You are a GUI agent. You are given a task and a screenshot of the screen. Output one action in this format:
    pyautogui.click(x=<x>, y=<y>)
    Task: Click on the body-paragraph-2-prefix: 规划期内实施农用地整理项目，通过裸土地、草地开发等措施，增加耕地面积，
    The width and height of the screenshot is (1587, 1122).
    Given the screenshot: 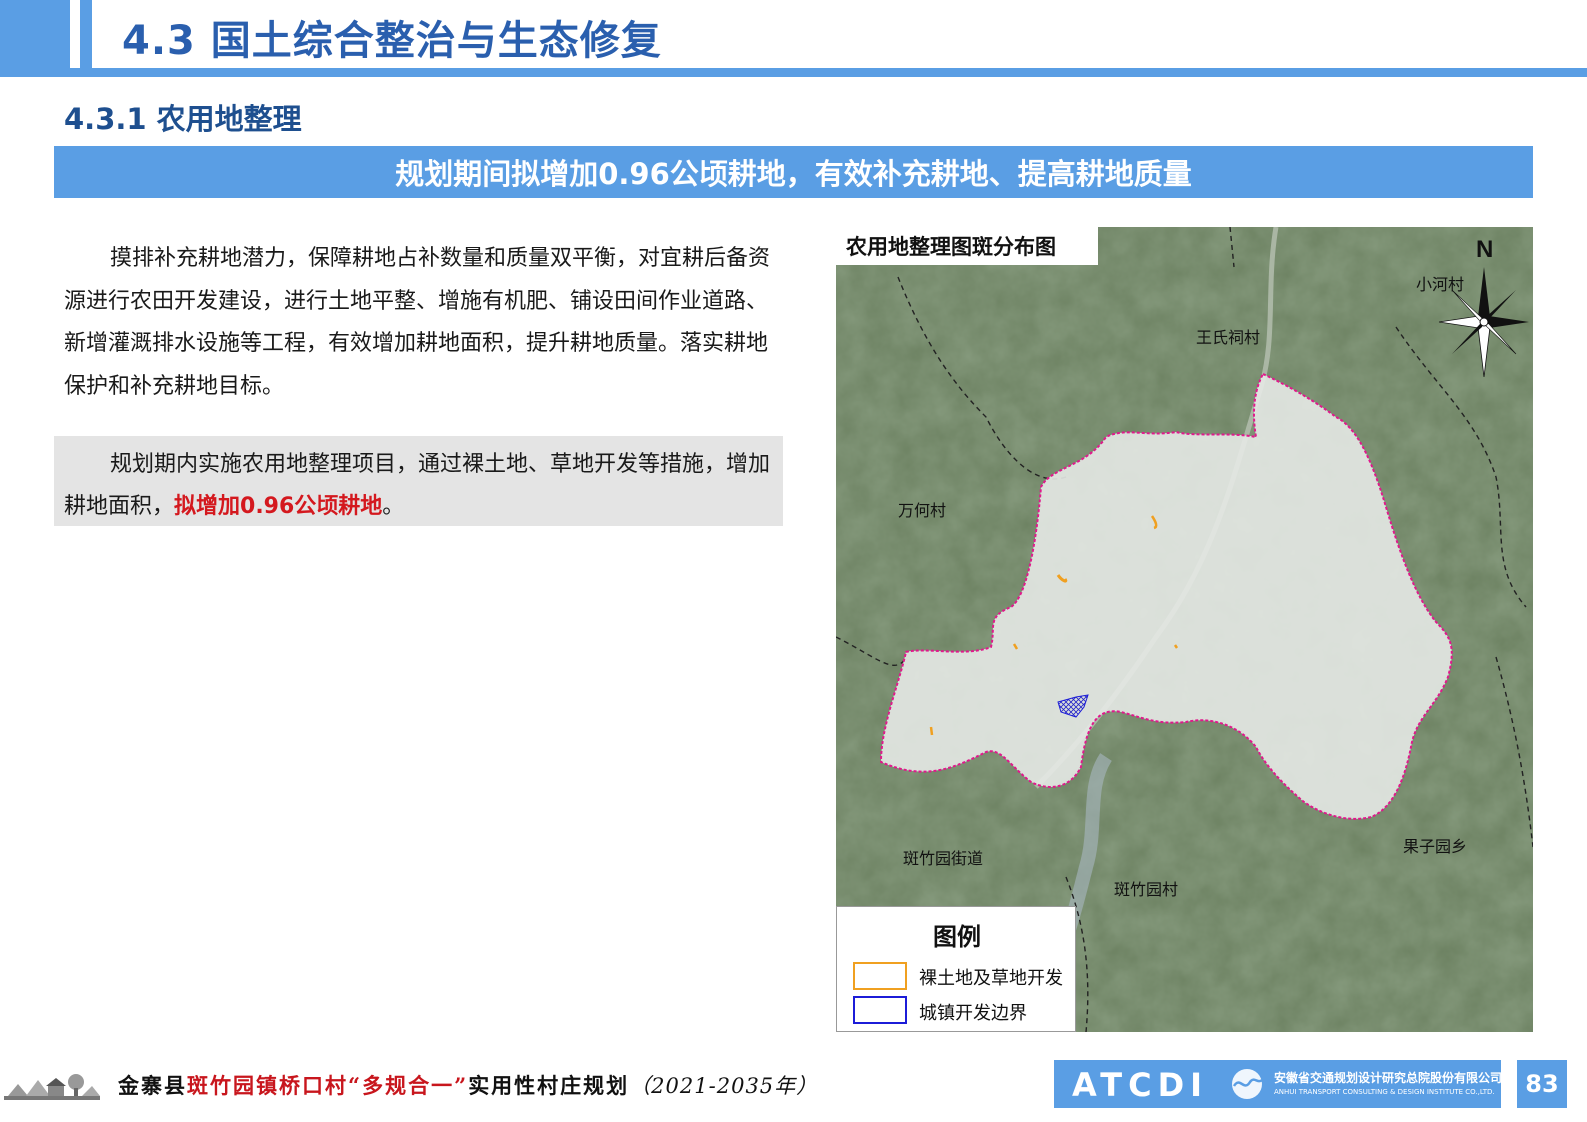 What is the action you would take?
    pyautogui.click(x=417, y=485)
    